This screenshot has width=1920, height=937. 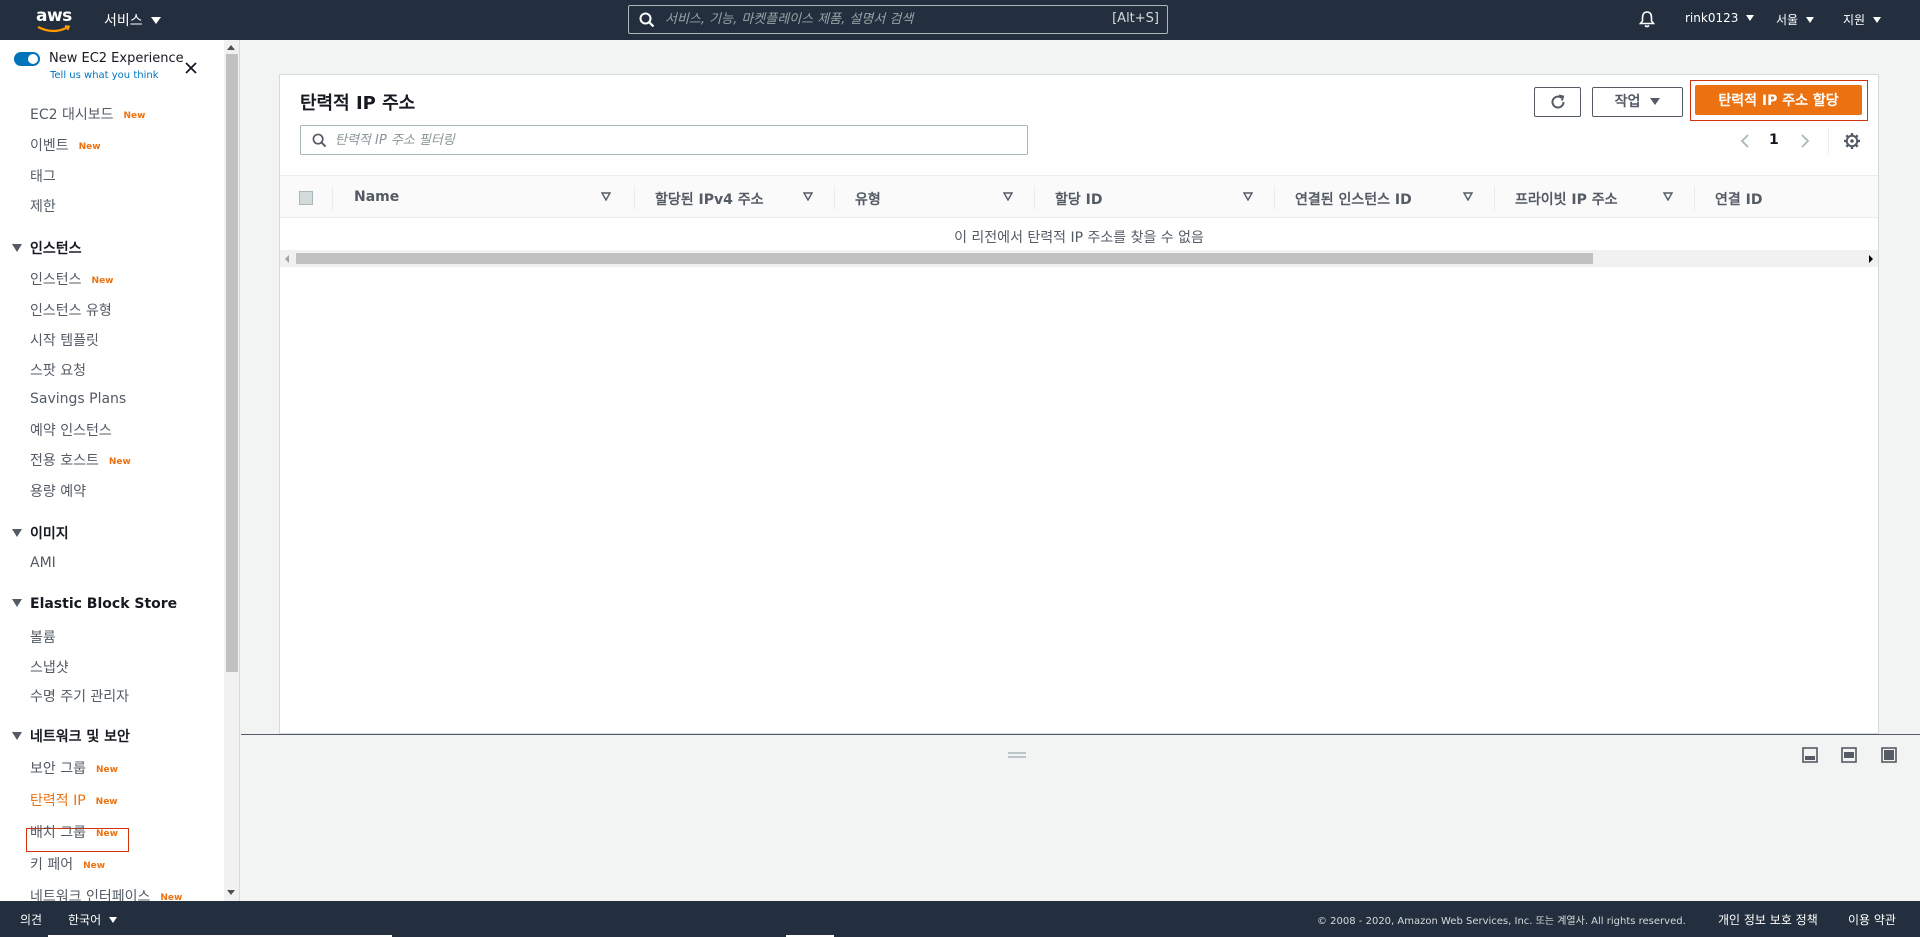 What do you see at coordinates (1805, 141) in the screenshot?
I see `chevron-right-icon` at bounding box center [1805, 141].